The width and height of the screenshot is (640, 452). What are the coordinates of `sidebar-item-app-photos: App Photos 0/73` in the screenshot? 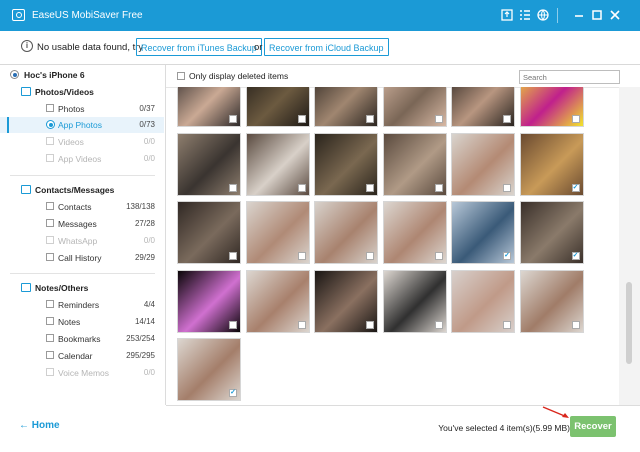 It's located at (82, 125).